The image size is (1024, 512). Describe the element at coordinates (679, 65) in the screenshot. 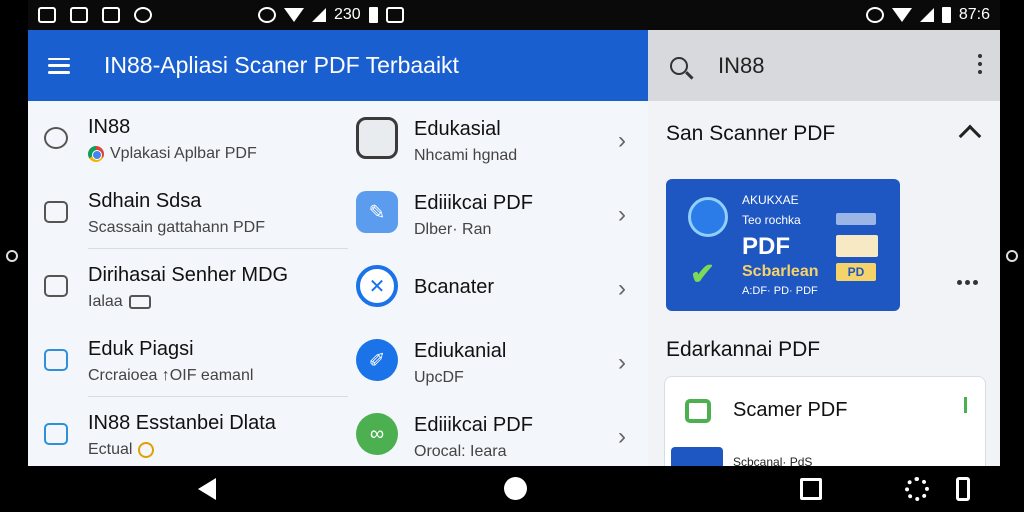

I see `search-icon` at that location.